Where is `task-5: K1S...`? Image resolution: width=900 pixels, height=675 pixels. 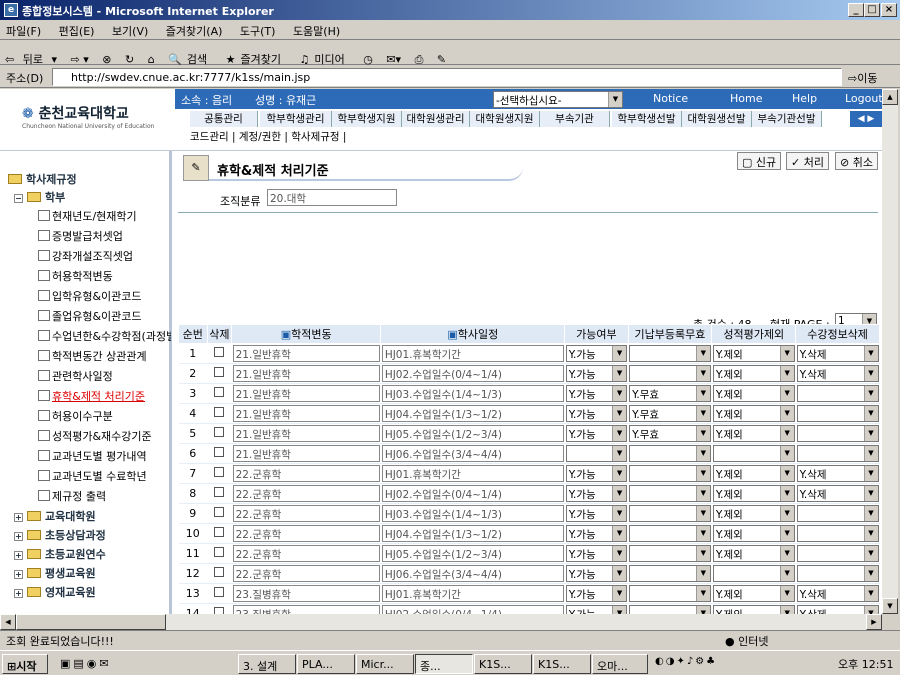 task-5: K1S... is located at coordinates (503, 664).